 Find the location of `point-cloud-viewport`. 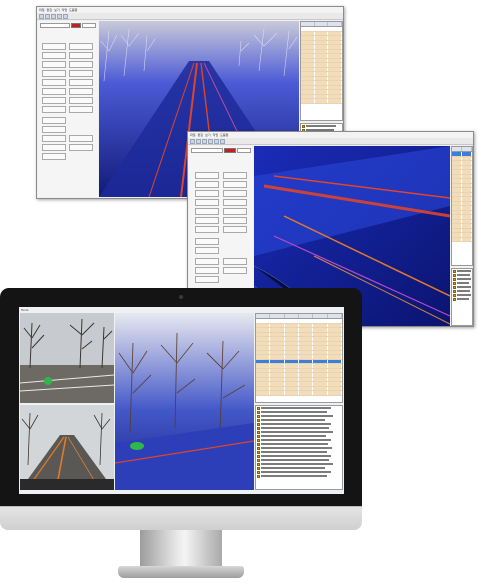

point-cloud-viewport is located at coordinates (184, 401).